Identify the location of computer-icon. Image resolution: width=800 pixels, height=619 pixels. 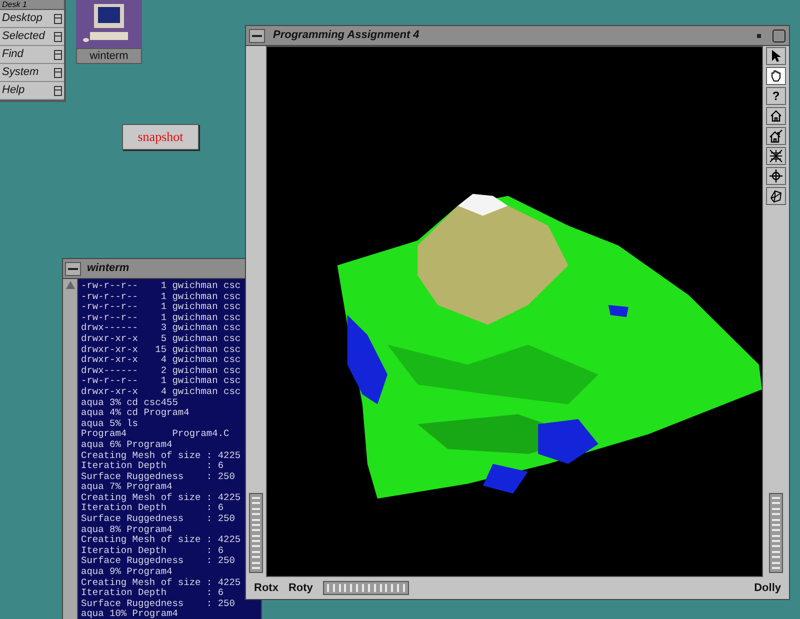
(109, 24).